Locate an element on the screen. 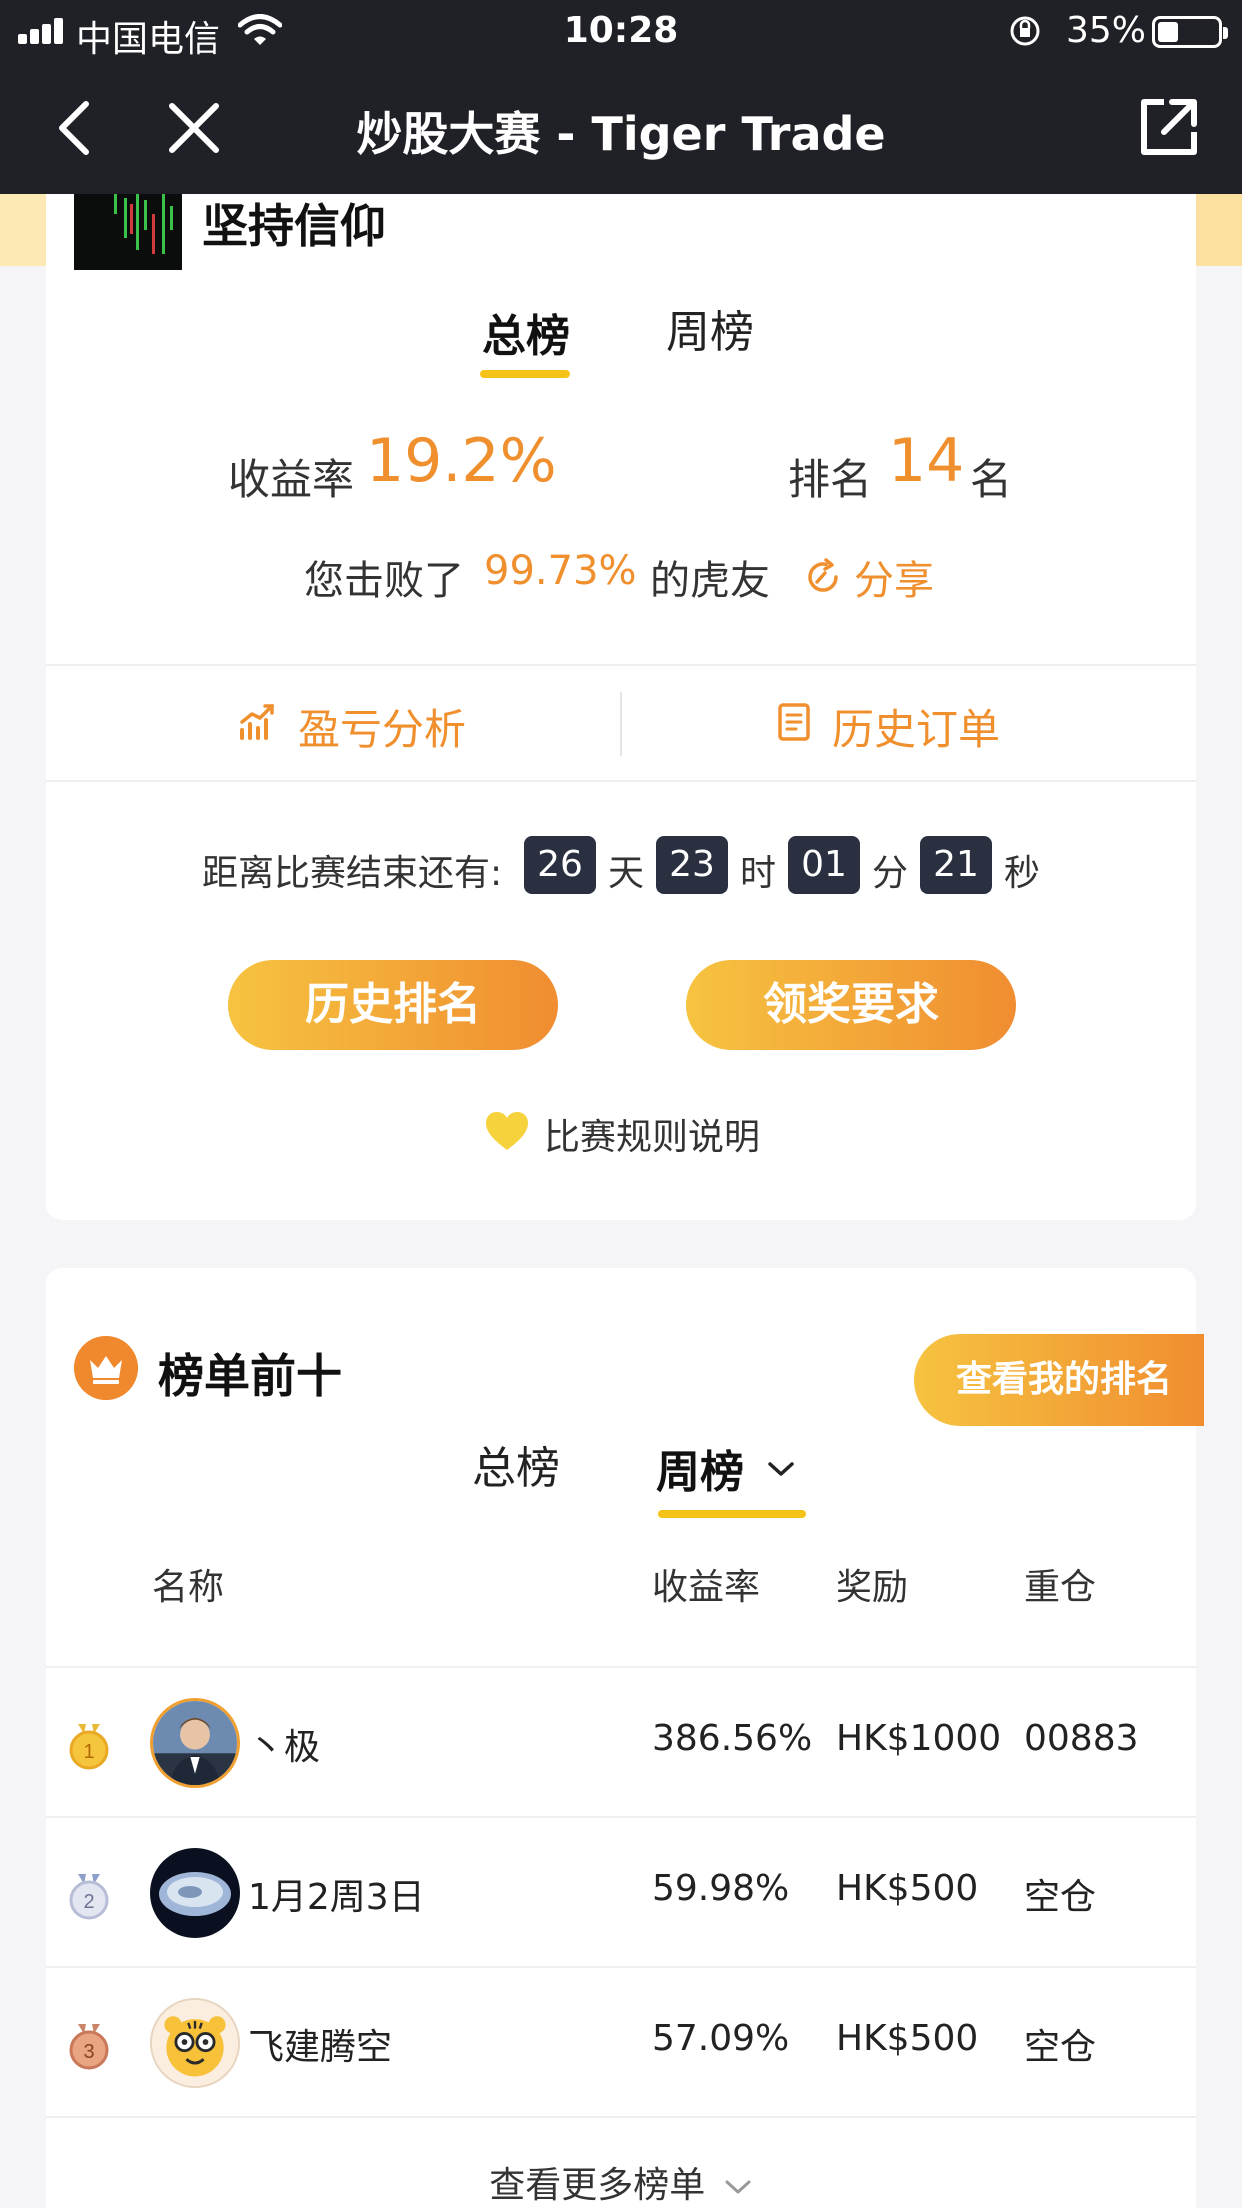  rank-label: 排名 is located at coordinates (830, 479).